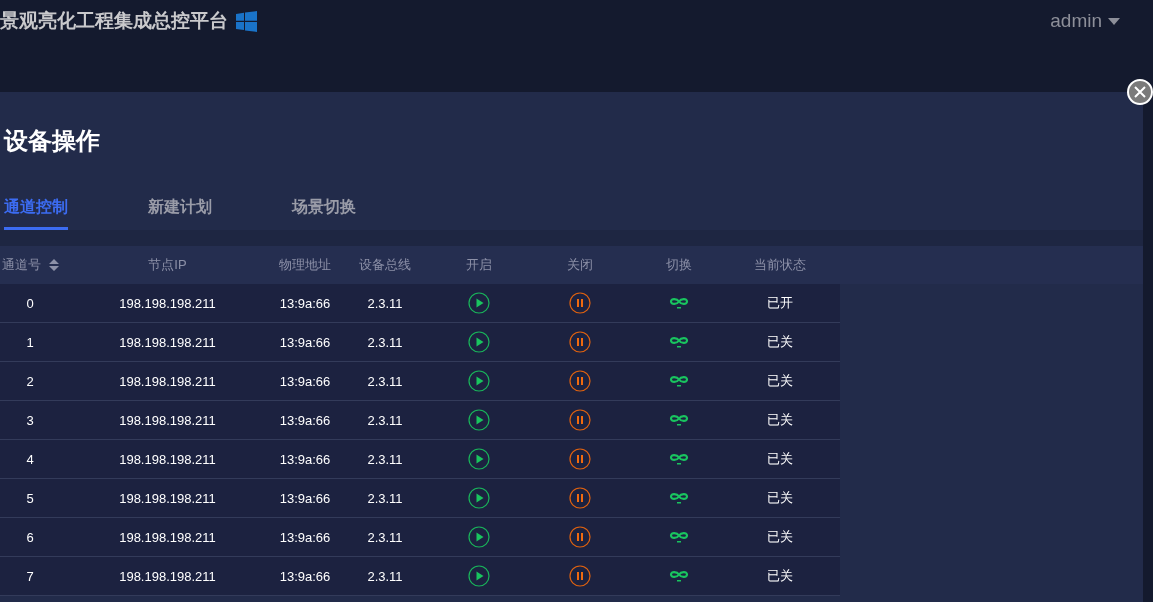  I want to click on table-cell: 0, so click(30, 303).